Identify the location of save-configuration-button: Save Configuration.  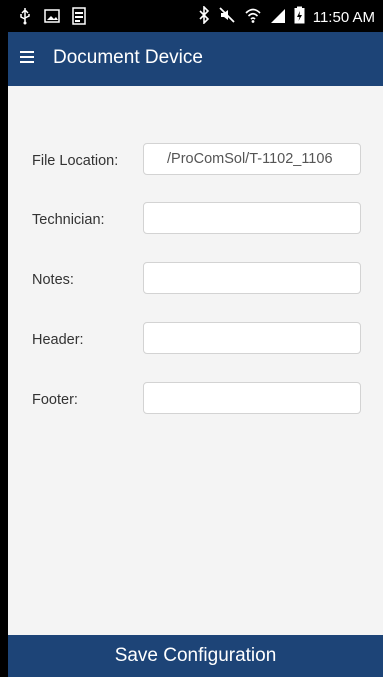
(195, 656).